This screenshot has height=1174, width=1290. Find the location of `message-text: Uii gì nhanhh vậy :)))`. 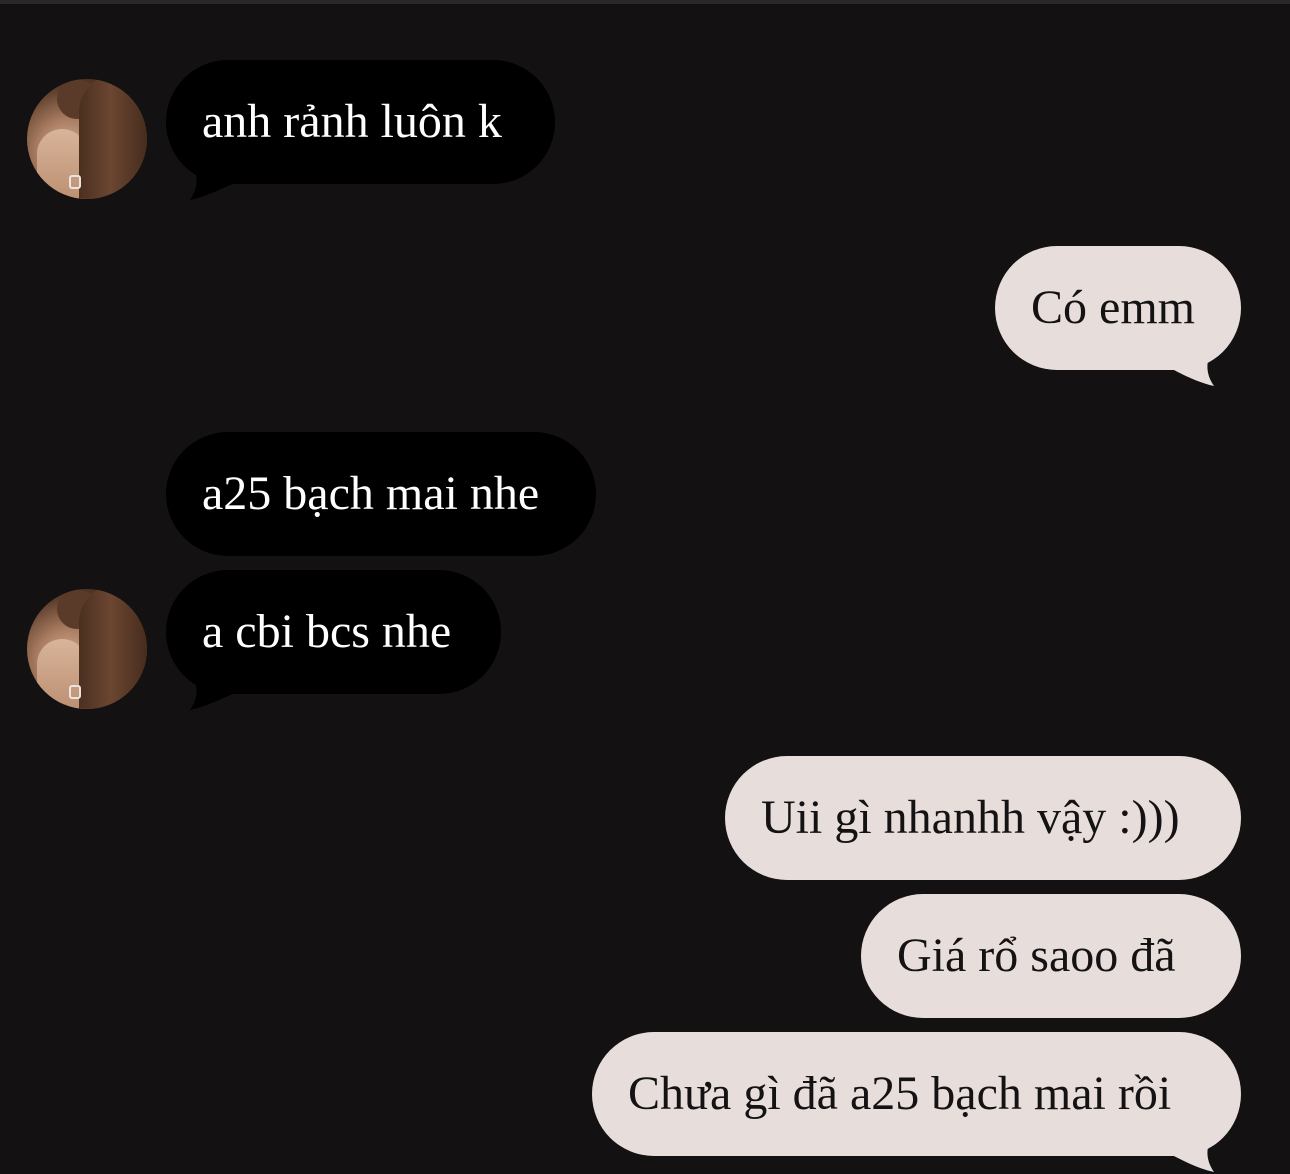

message-text: Uii gì nhanhh vậy :))) is located at coordinates (970, 817).